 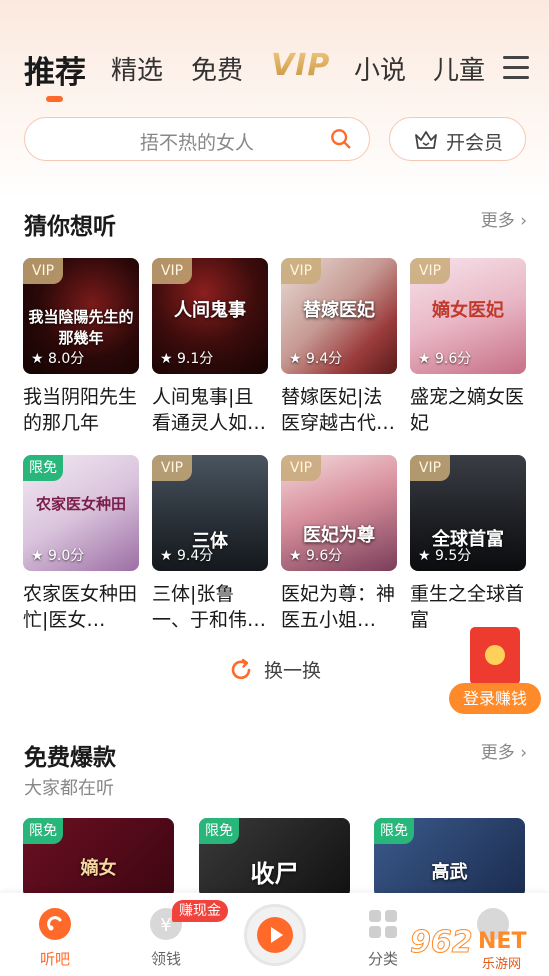 What do you see at coordinates (341, 139) in the screenshot?
I see `search-icon` at bounding box center [341, 139].